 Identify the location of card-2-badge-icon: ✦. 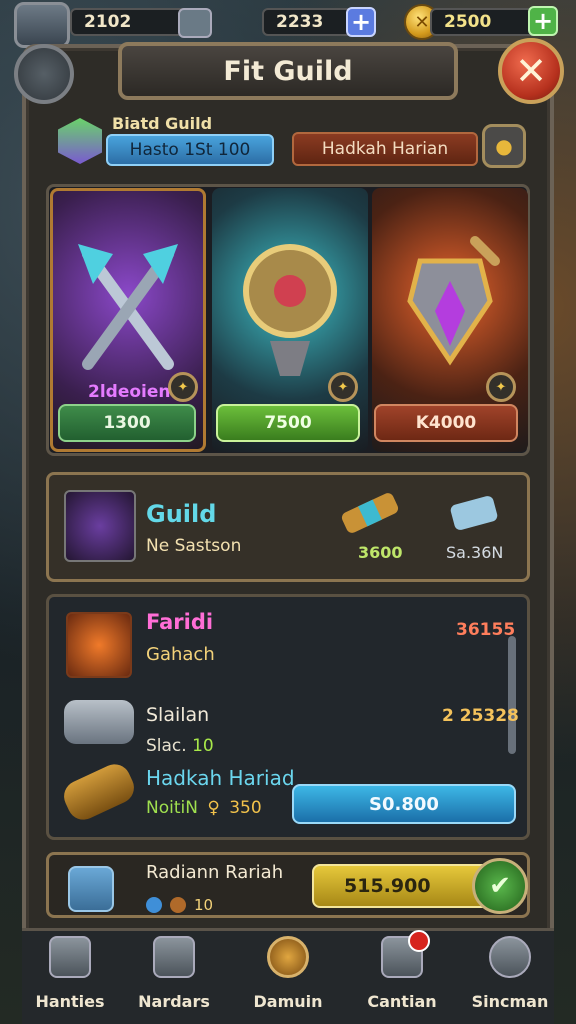
(343, 387).